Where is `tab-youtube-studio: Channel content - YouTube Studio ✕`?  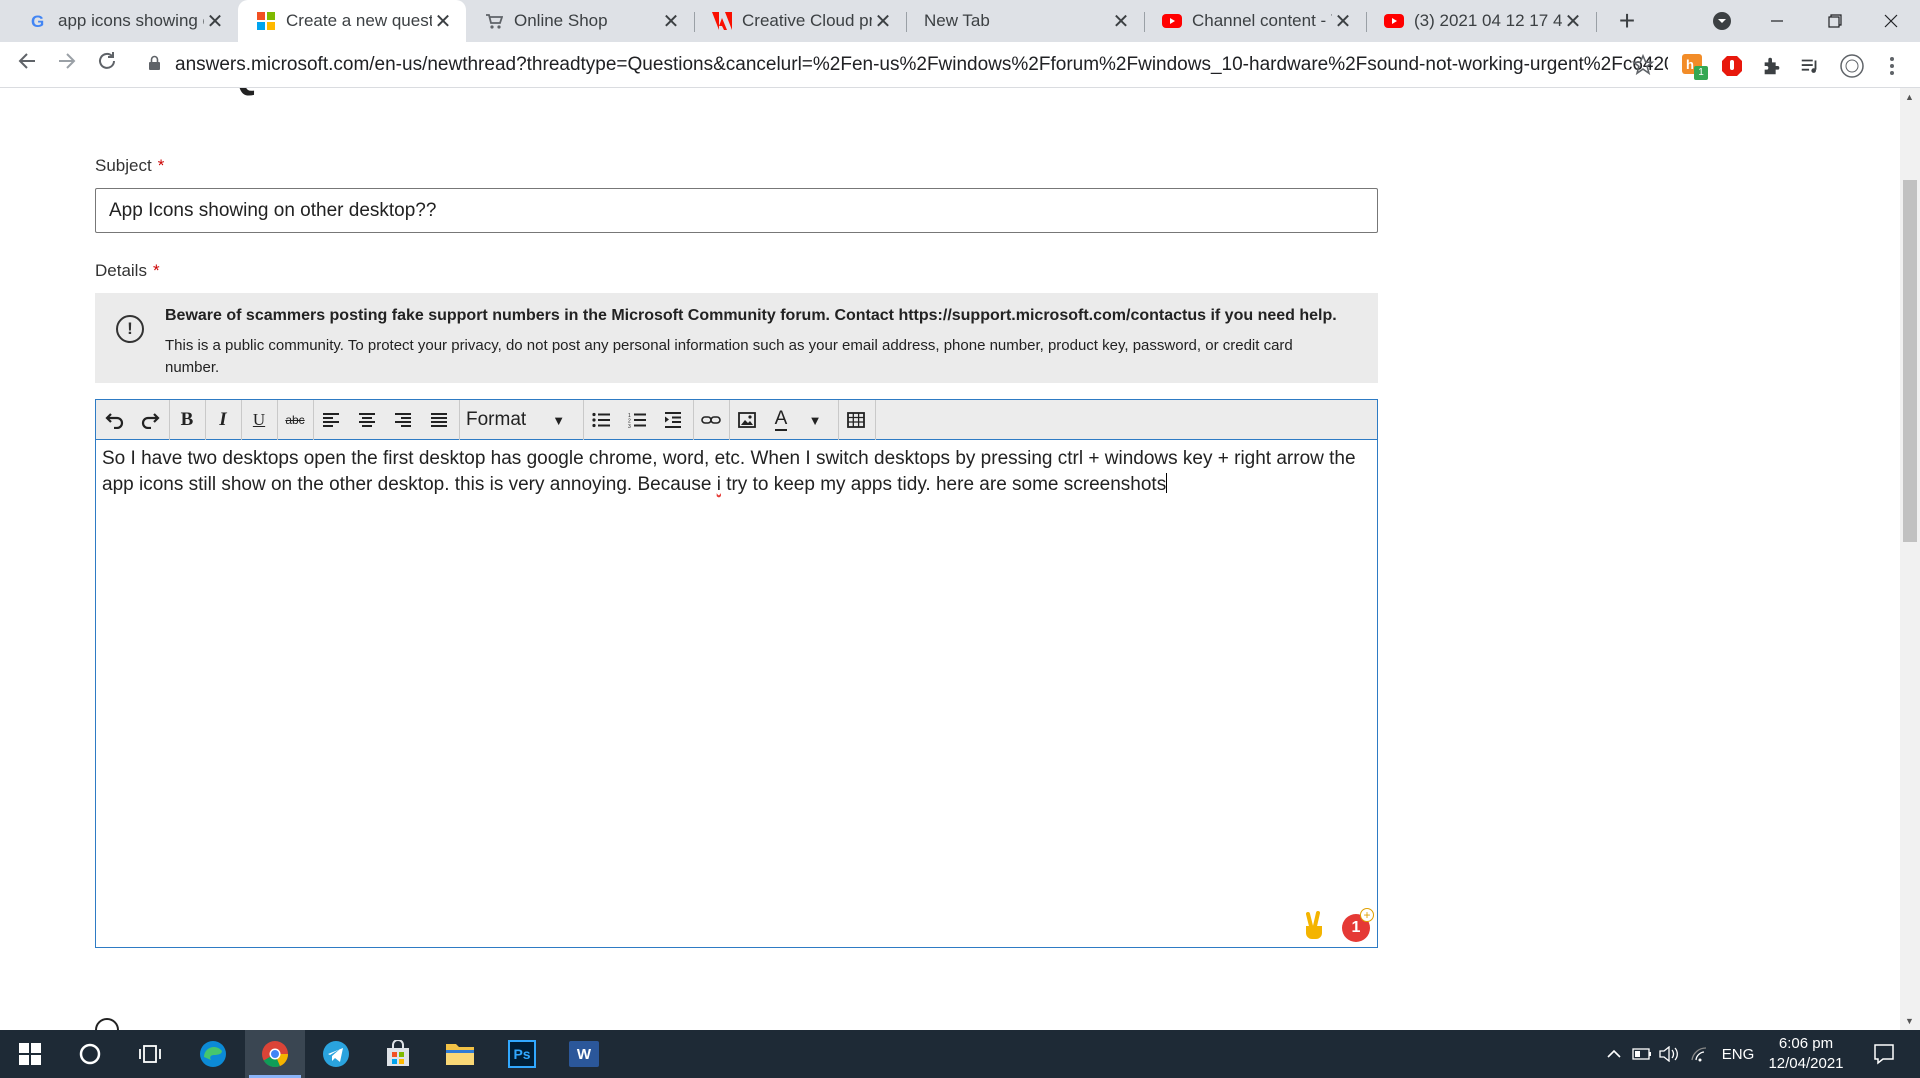 tab-youtube-studio: Channel content - YouTube Studio ✕ is located at coordinates (1255, 21).